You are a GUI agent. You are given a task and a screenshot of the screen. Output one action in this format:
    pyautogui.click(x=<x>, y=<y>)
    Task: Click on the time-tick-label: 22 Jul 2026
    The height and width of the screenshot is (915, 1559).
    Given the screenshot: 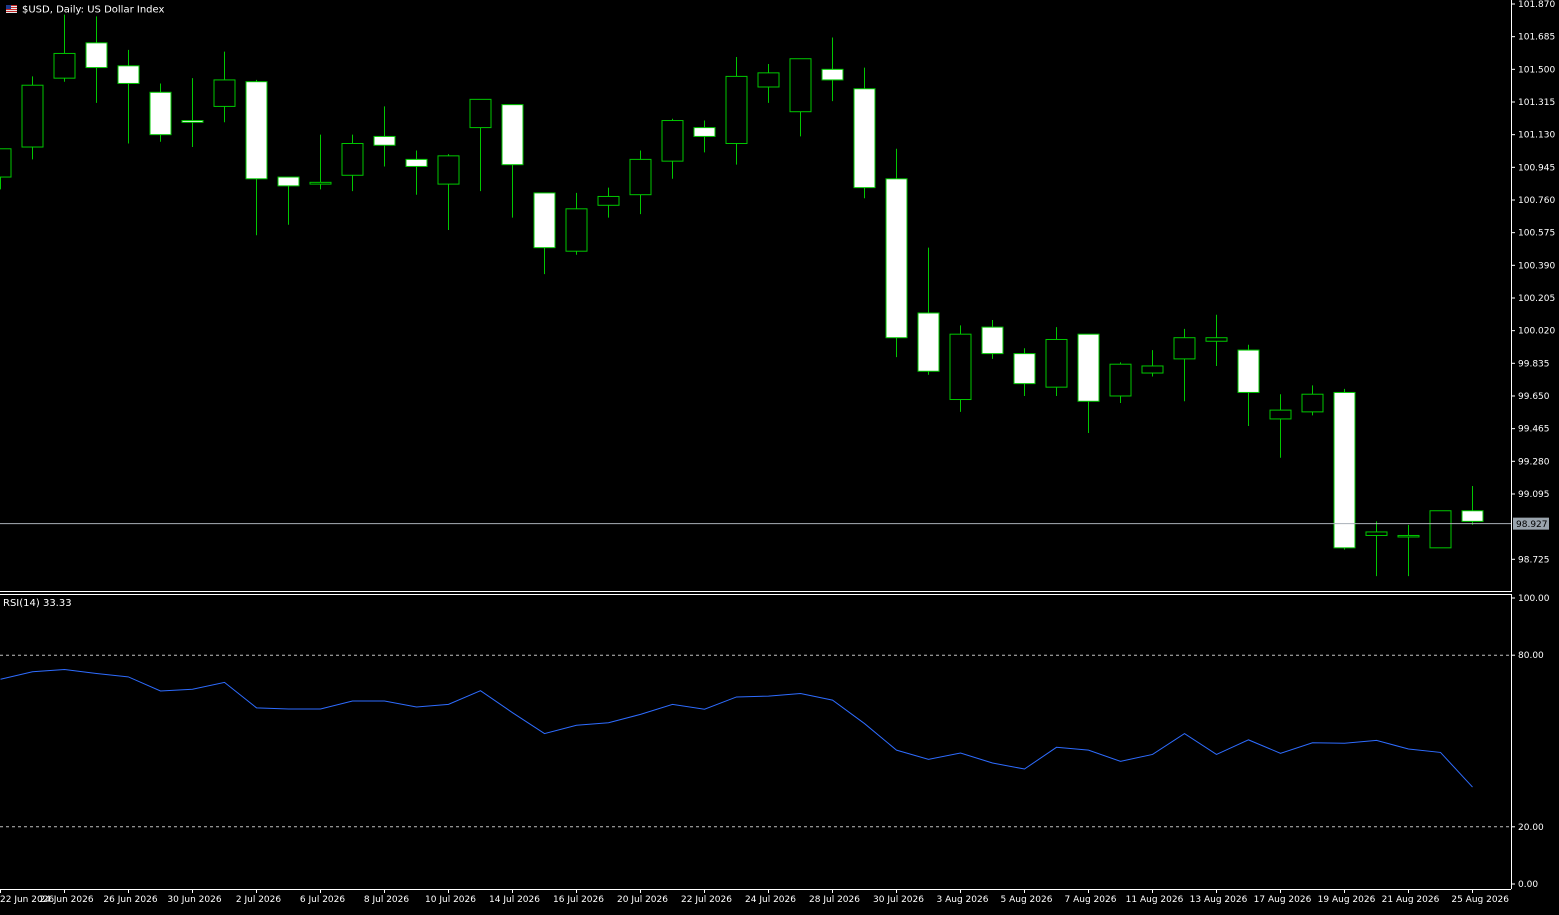 What is the action you would take?
    pyautogui.click(x=706, y=900)
    